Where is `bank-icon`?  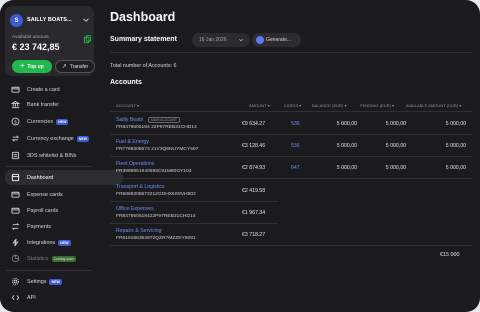 bank-icon is located at coordinates (15, 104).